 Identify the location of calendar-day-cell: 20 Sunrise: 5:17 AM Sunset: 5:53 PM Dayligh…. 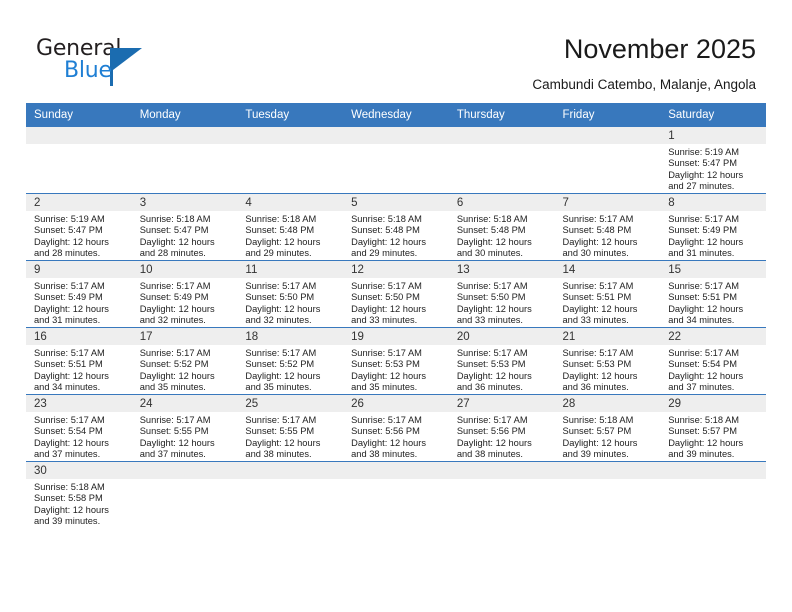
(501, 361).